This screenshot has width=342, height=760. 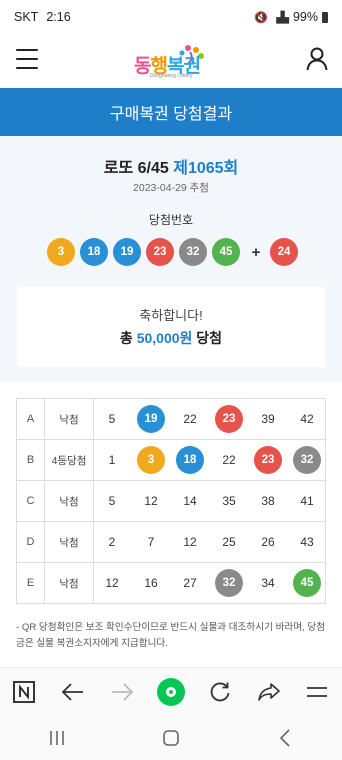 What do you see at coordinates (325, 17) in the screenshot?
I see `battery-icon` at bounding box center [325, 17].